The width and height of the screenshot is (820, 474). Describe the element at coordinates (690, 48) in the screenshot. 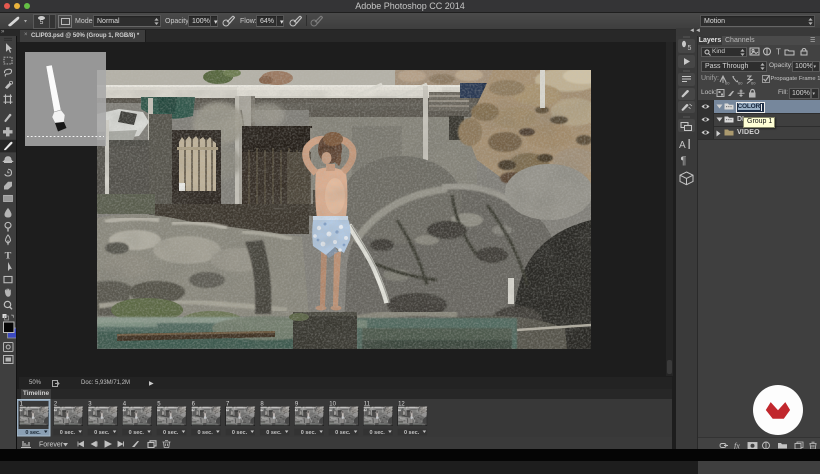

I see `svg-text: 5` at that location.